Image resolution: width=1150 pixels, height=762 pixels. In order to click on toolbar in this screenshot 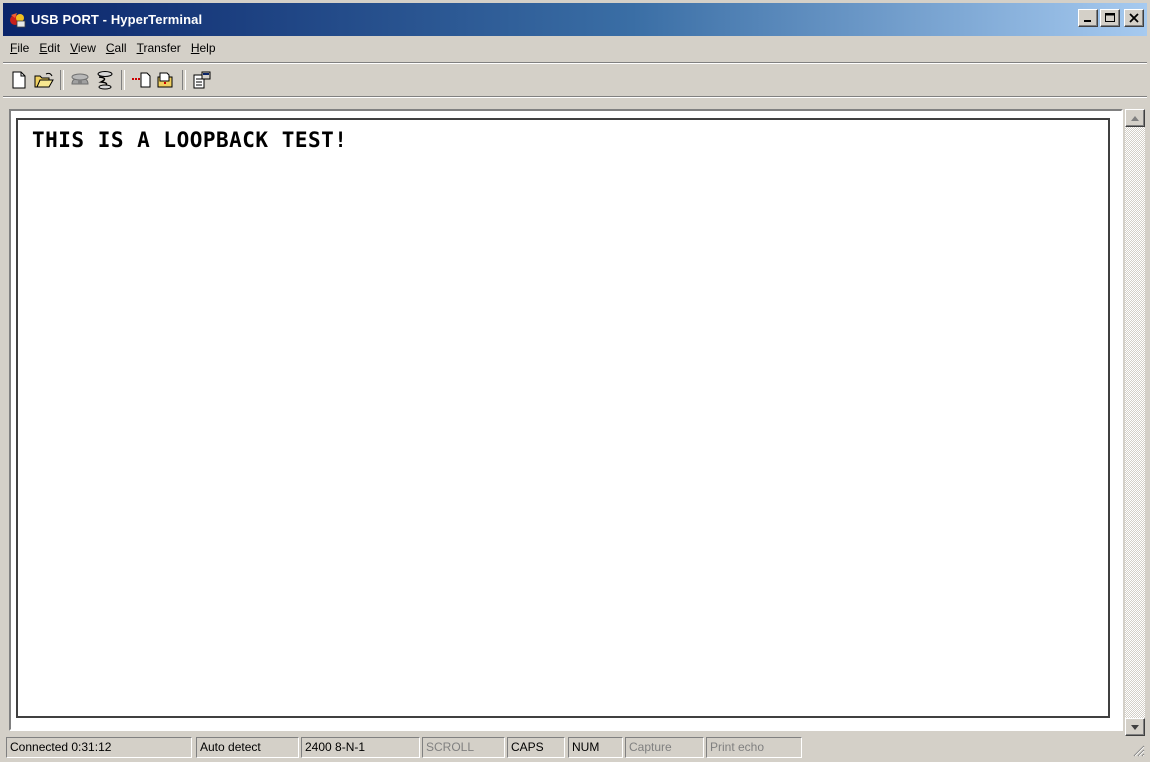, I will do `click(112, 80)`.